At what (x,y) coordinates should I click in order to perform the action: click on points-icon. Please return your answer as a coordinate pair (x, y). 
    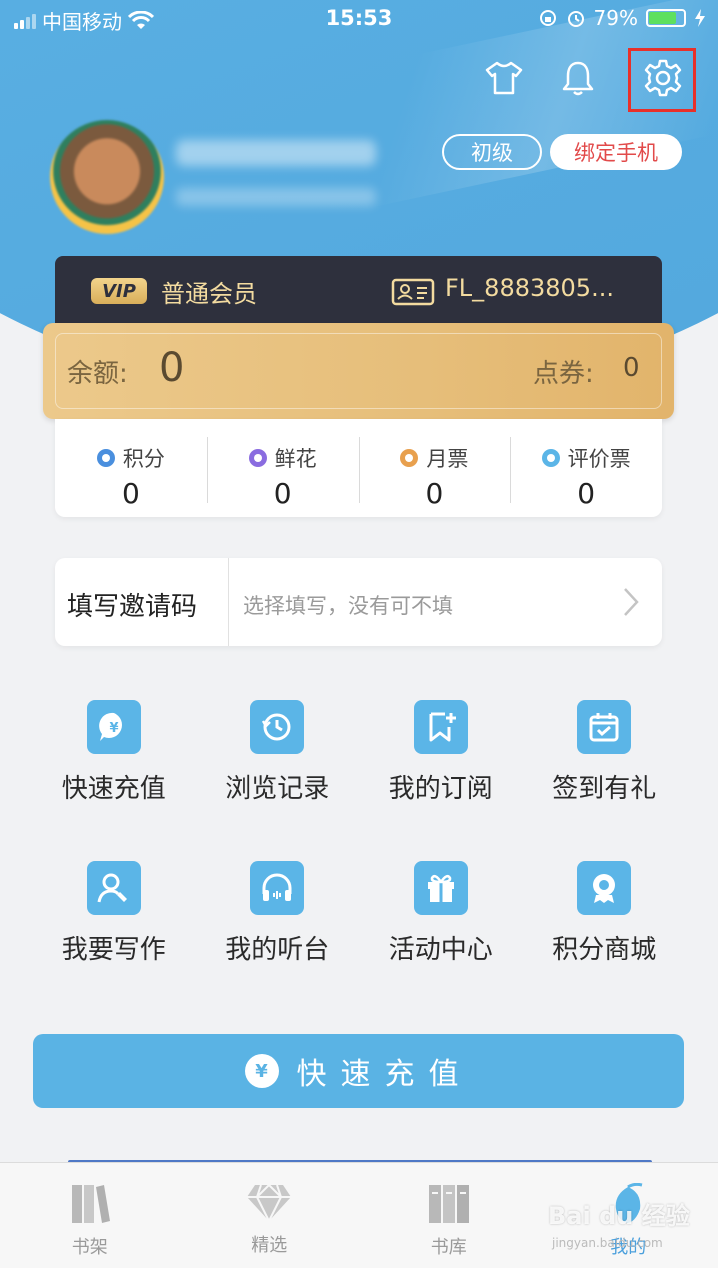
    Looking at the image, I should click on (105, 458).